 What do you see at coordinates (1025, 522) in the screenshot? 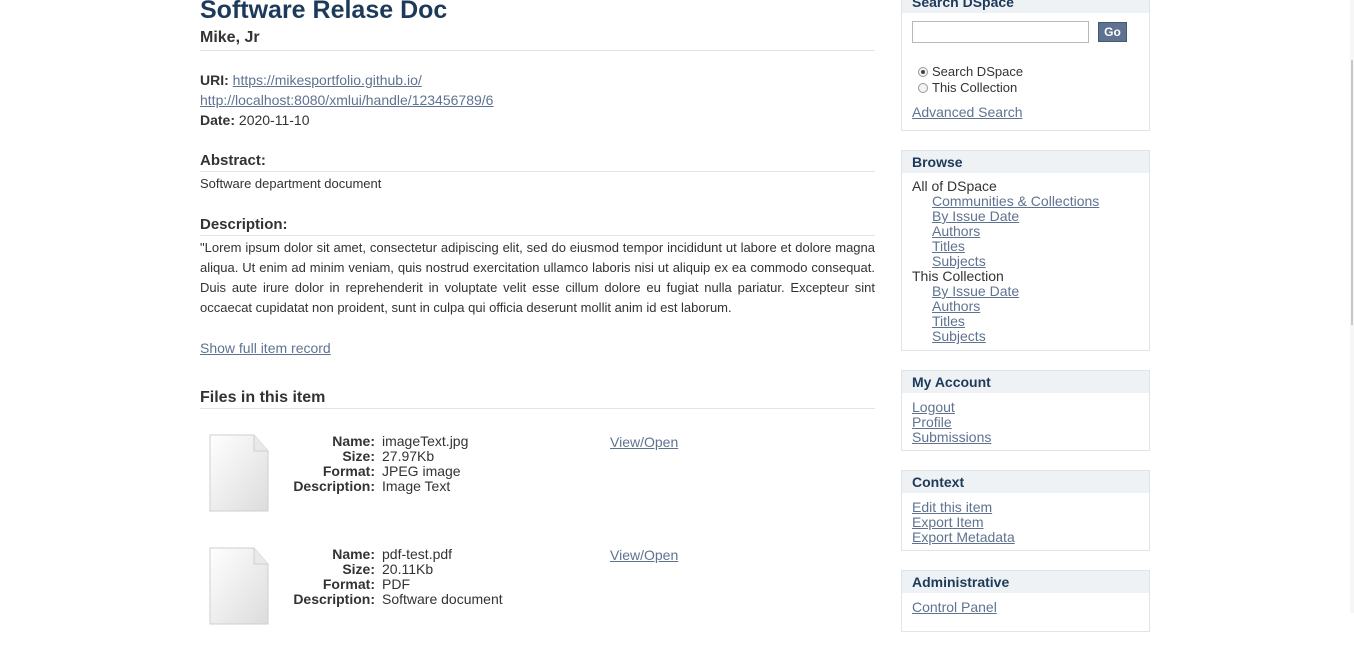
I see `export-item-link: Export Item` at bounding box center [1025, 522].